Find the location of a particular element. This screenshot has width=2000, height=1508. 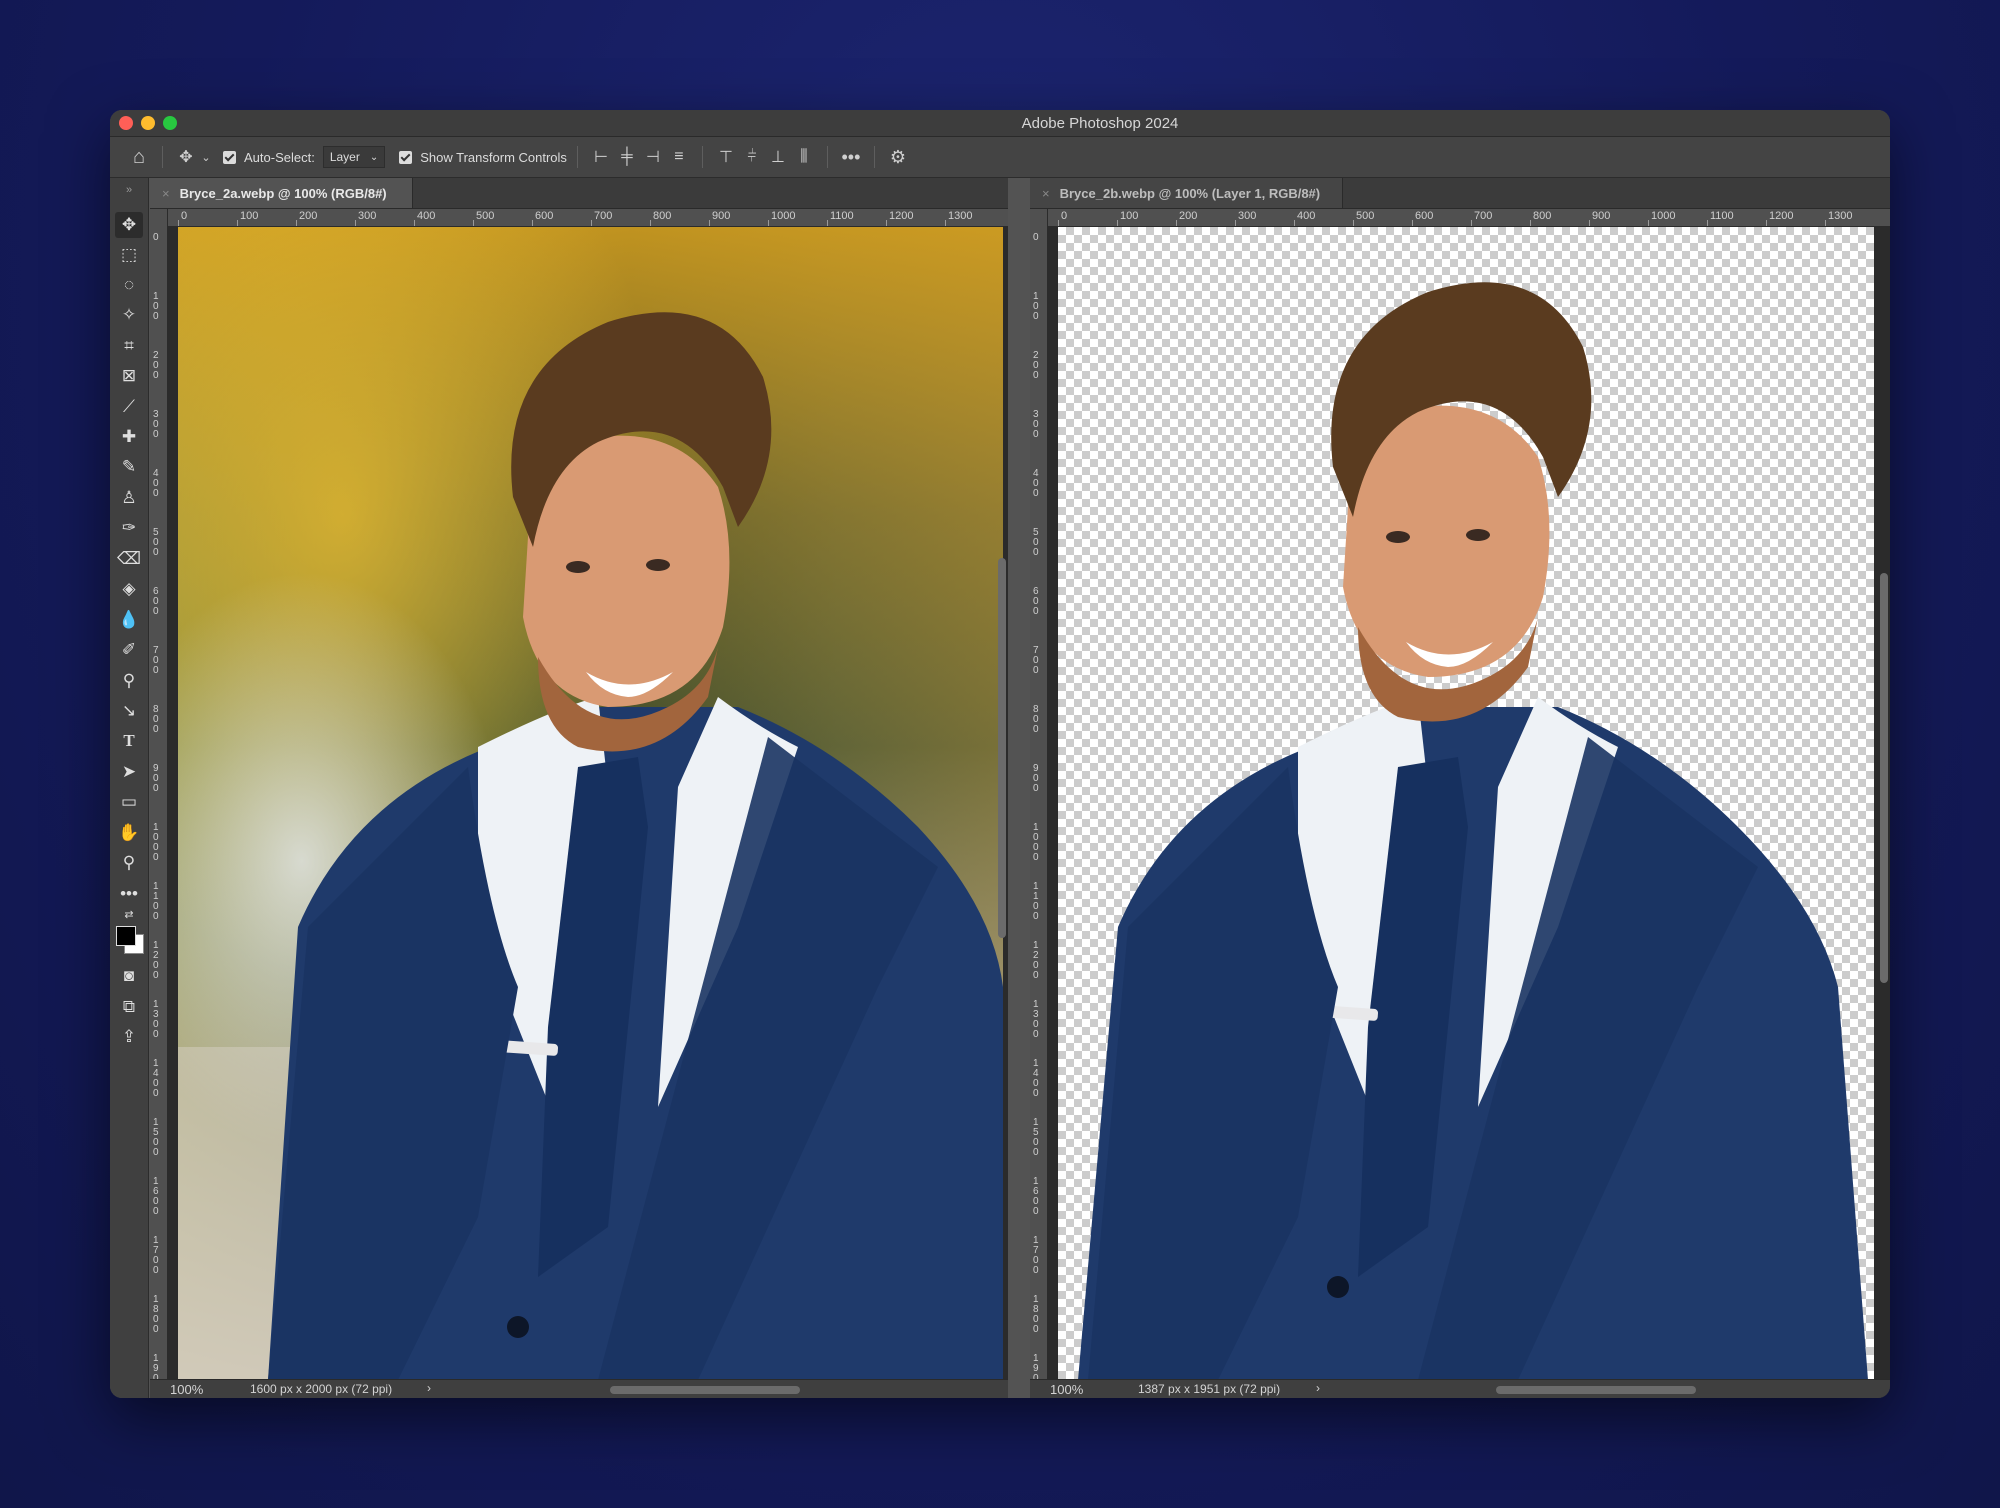

tab-bryce-2a: × Bryce_2a.webp @ 100% (RGB/8#) is located at coordinates (281, 193).